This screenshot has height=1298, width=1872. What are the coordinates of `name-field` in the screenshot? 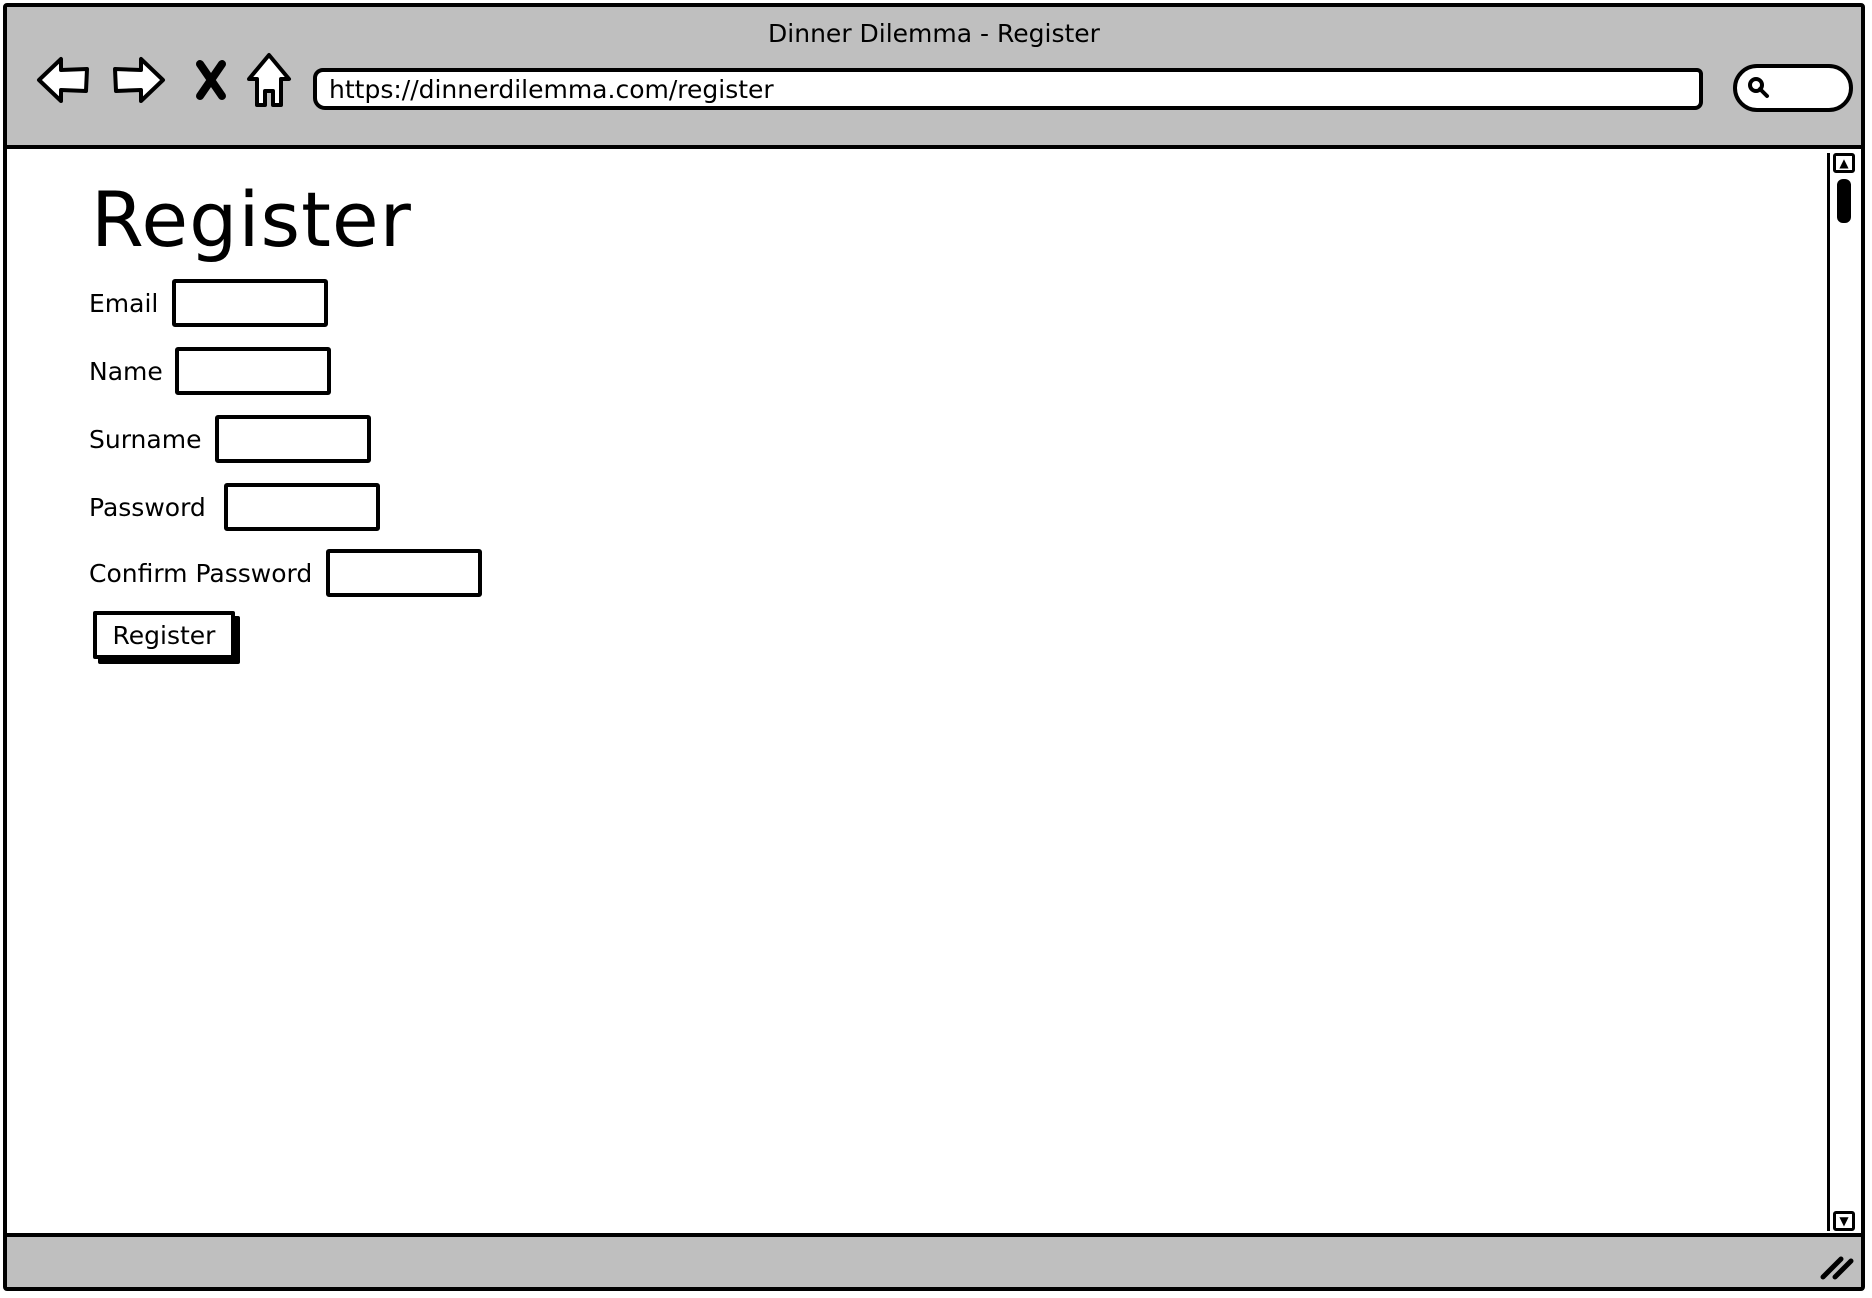 It's located at (252, 371).